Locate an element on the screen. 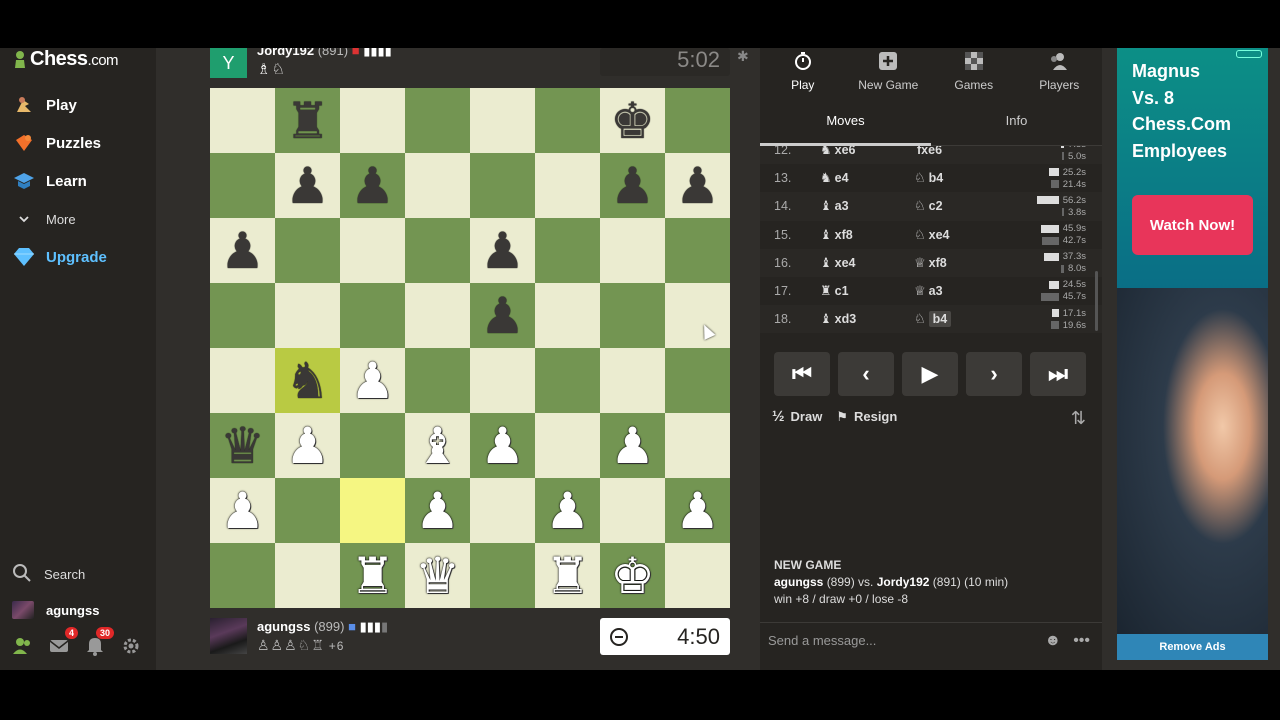 The image size is (1280, 720). remove-ads-button: Remove Ads is located at coordinates (1192, 647).